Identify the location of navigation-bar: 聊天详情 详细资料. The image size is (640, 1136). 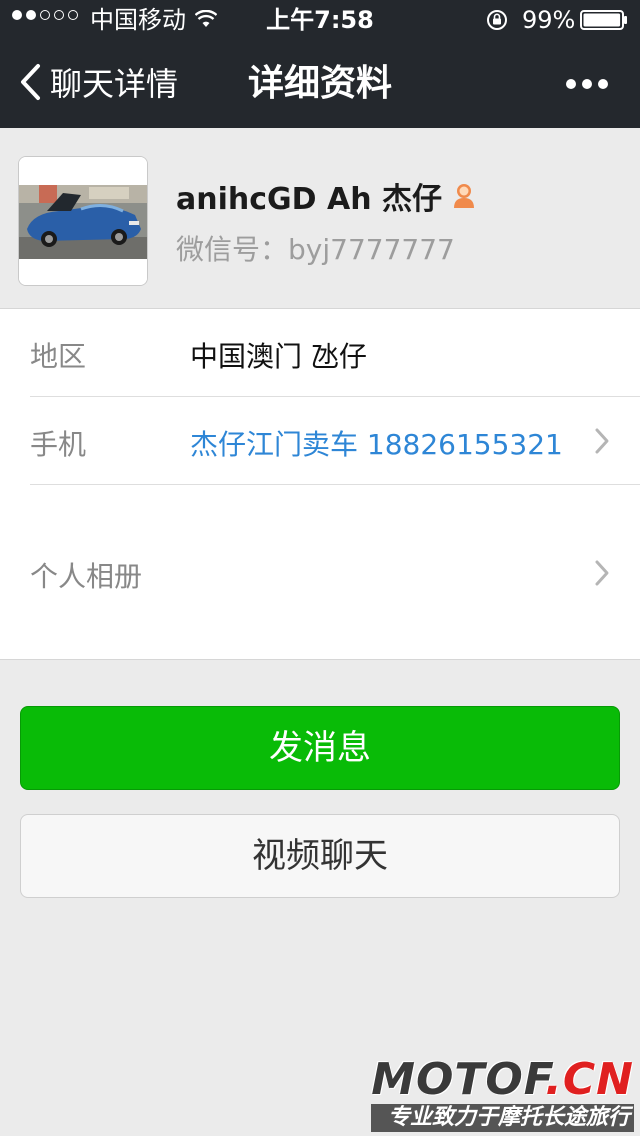
(320, 84).